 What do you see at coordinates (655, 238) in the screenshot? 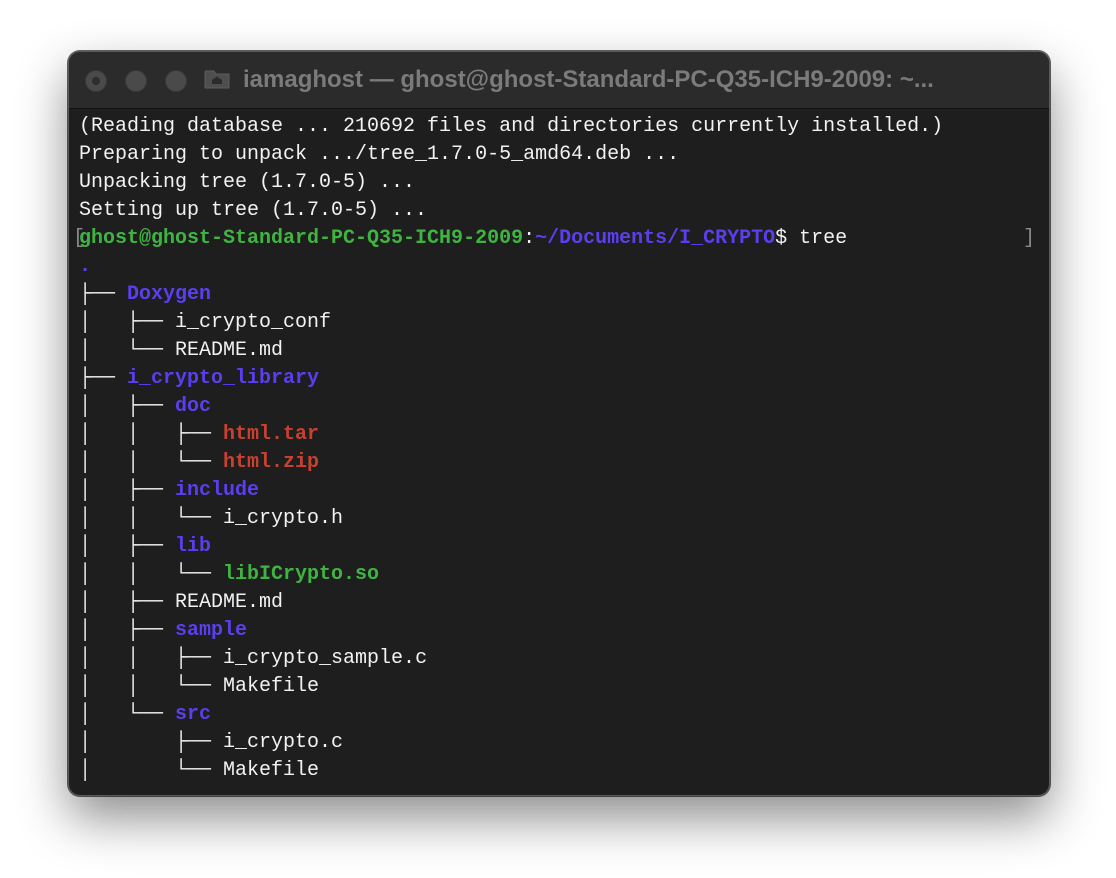
I see `prompt-path: ~/Documents/I_CRYPTO` at bounding box center [655, 238].